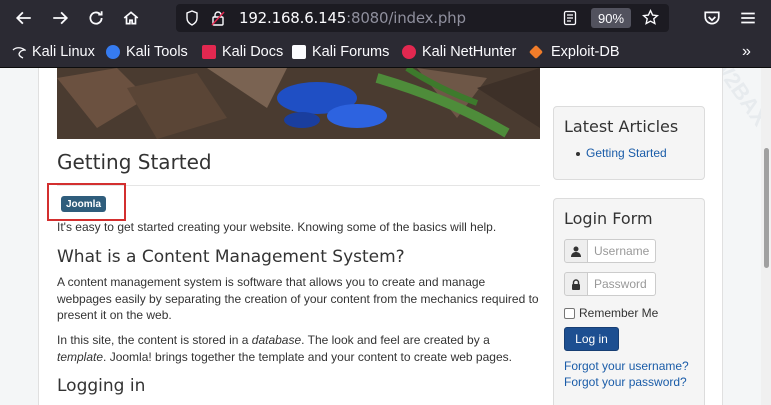  Describe the element at coordinates (19, 52) in the screenshot. I see `kali-dragon-icon` at that location.